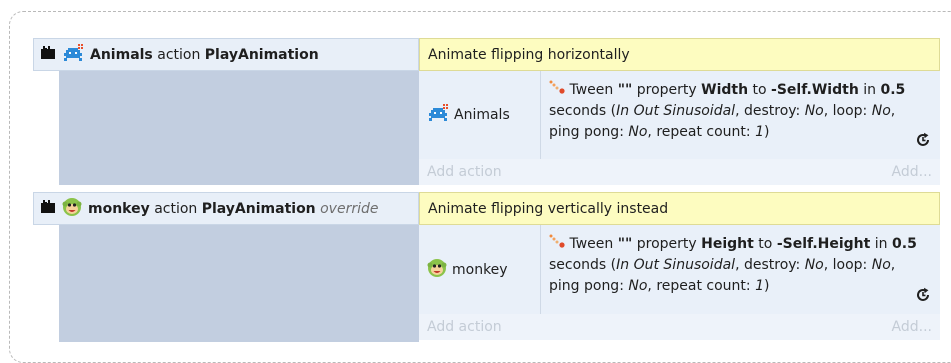  I want to click on function-header: monkey action PlayAnimation override, so click(226, 208).